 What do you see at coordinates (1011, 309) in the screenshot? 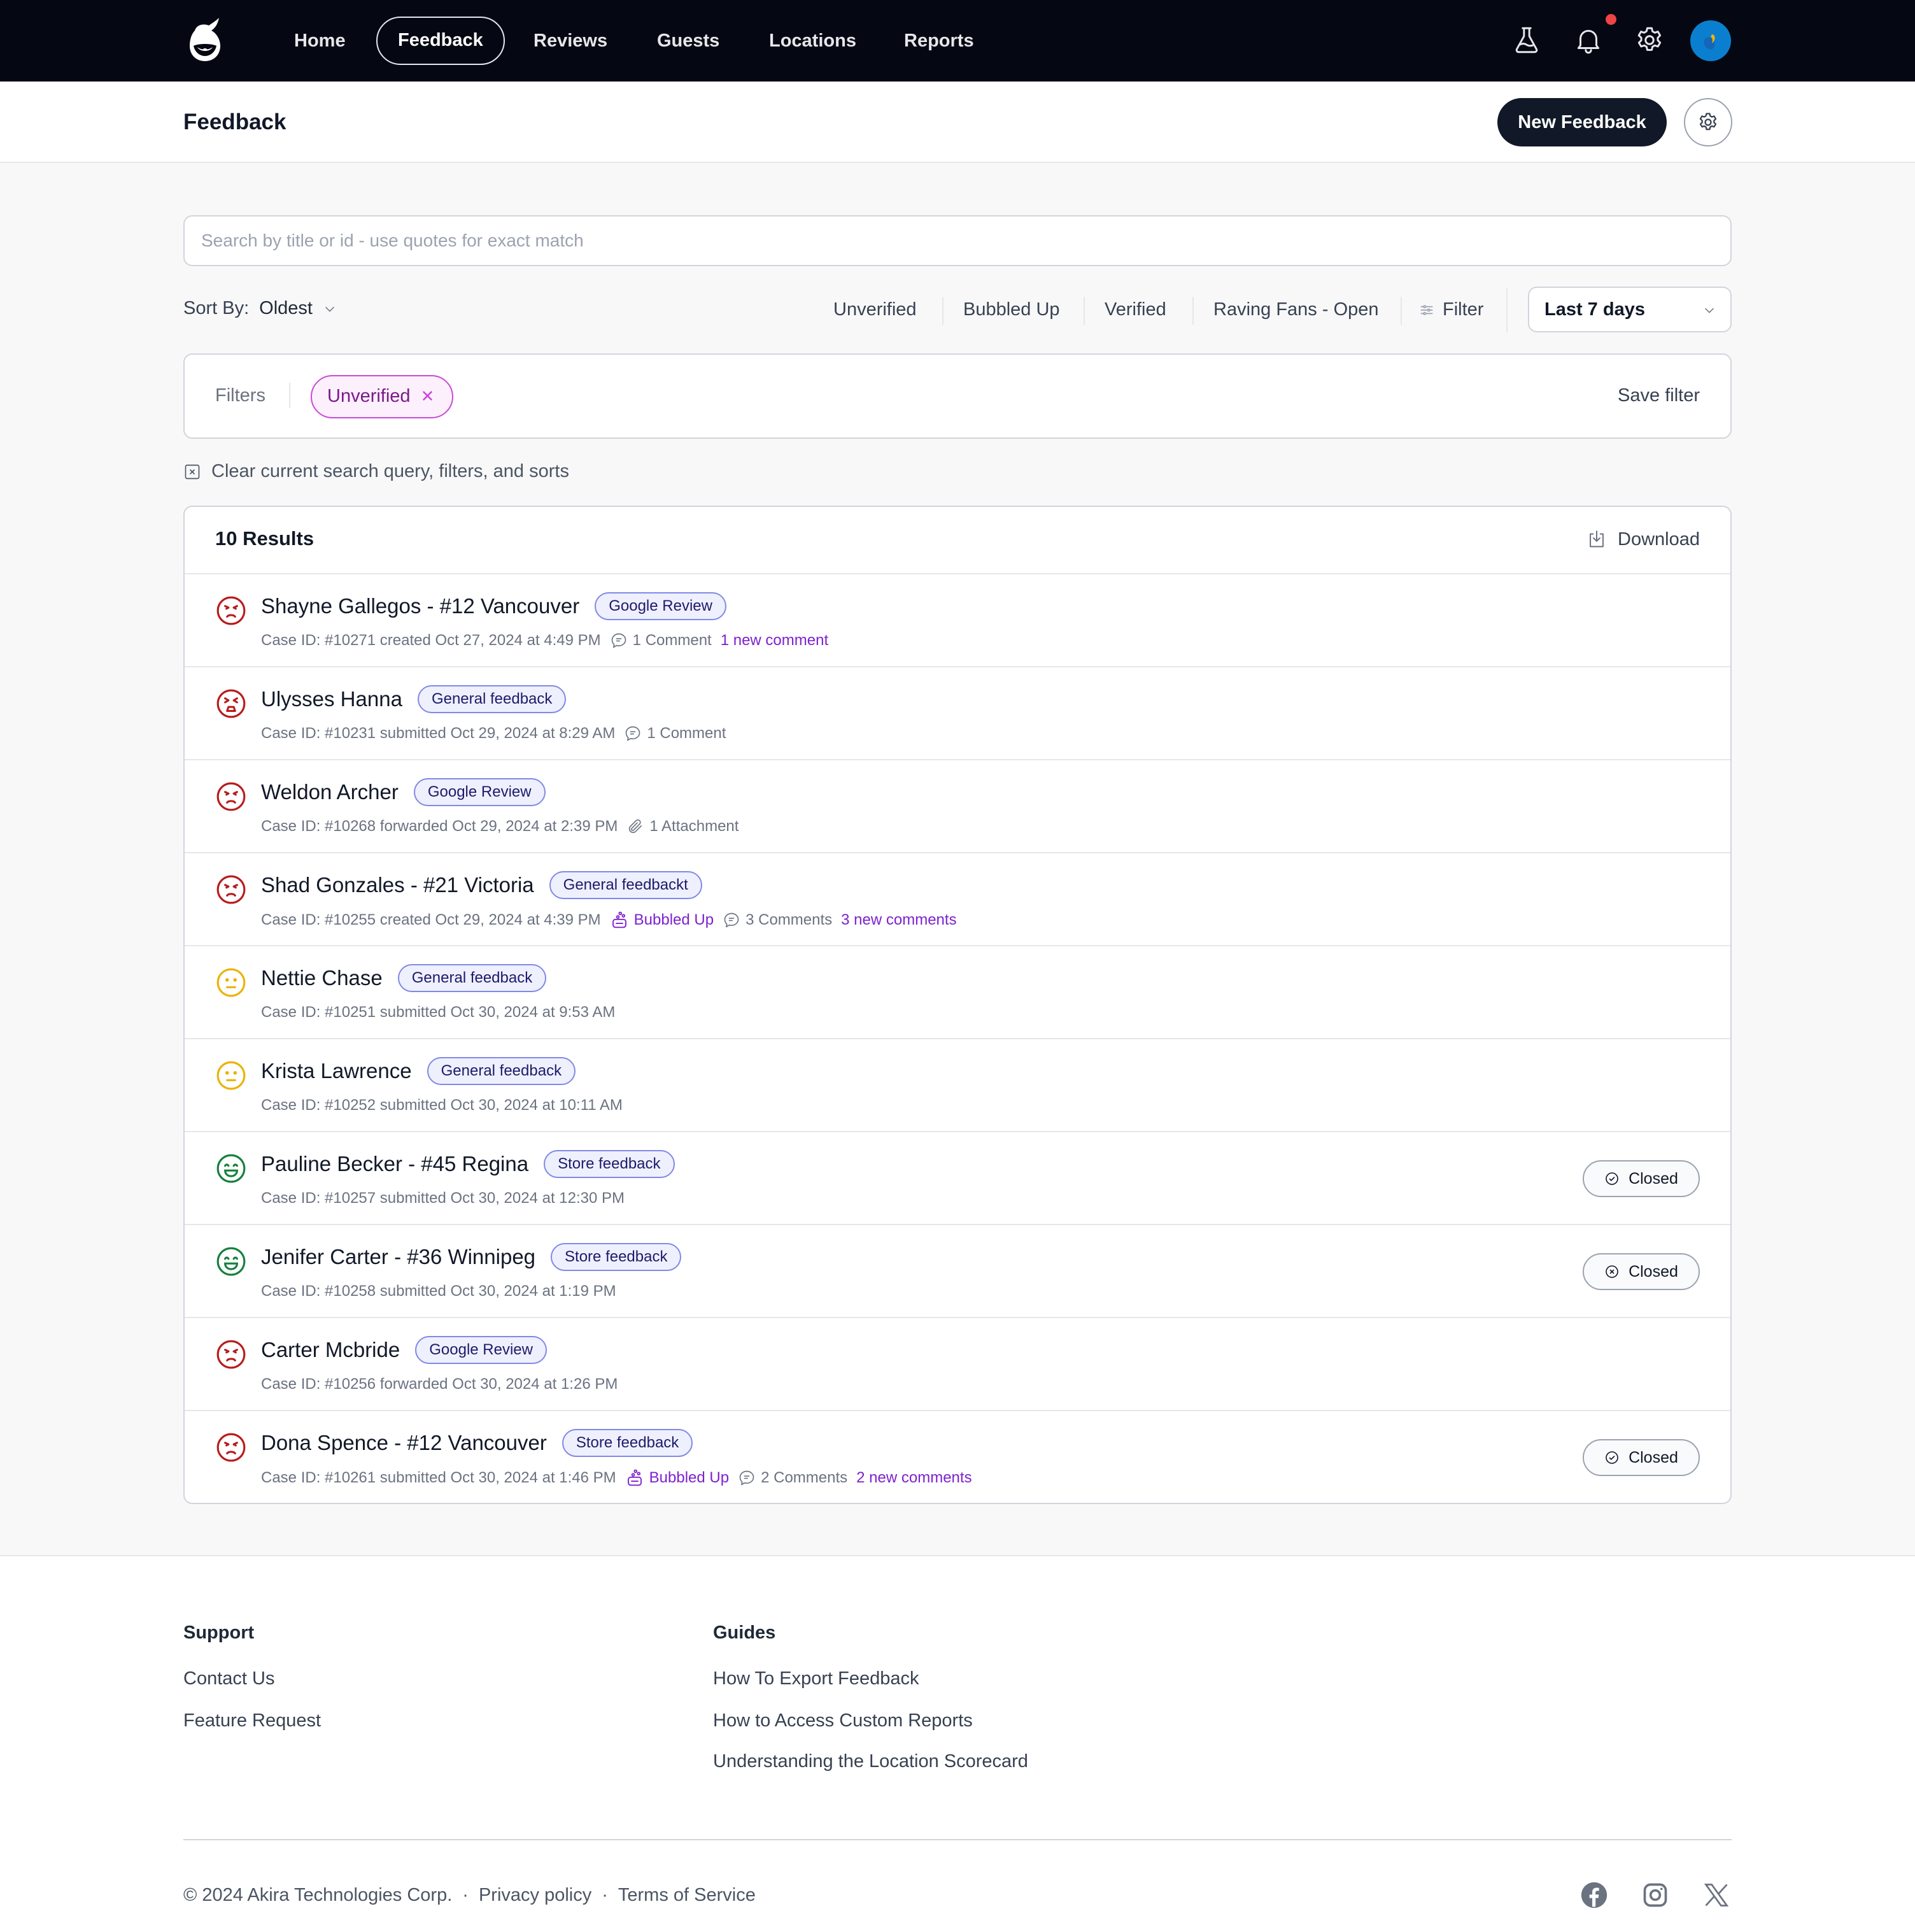
I see `quick-filter-bubbled-up: Bubbled Up` at bounding box center [1011, 309].